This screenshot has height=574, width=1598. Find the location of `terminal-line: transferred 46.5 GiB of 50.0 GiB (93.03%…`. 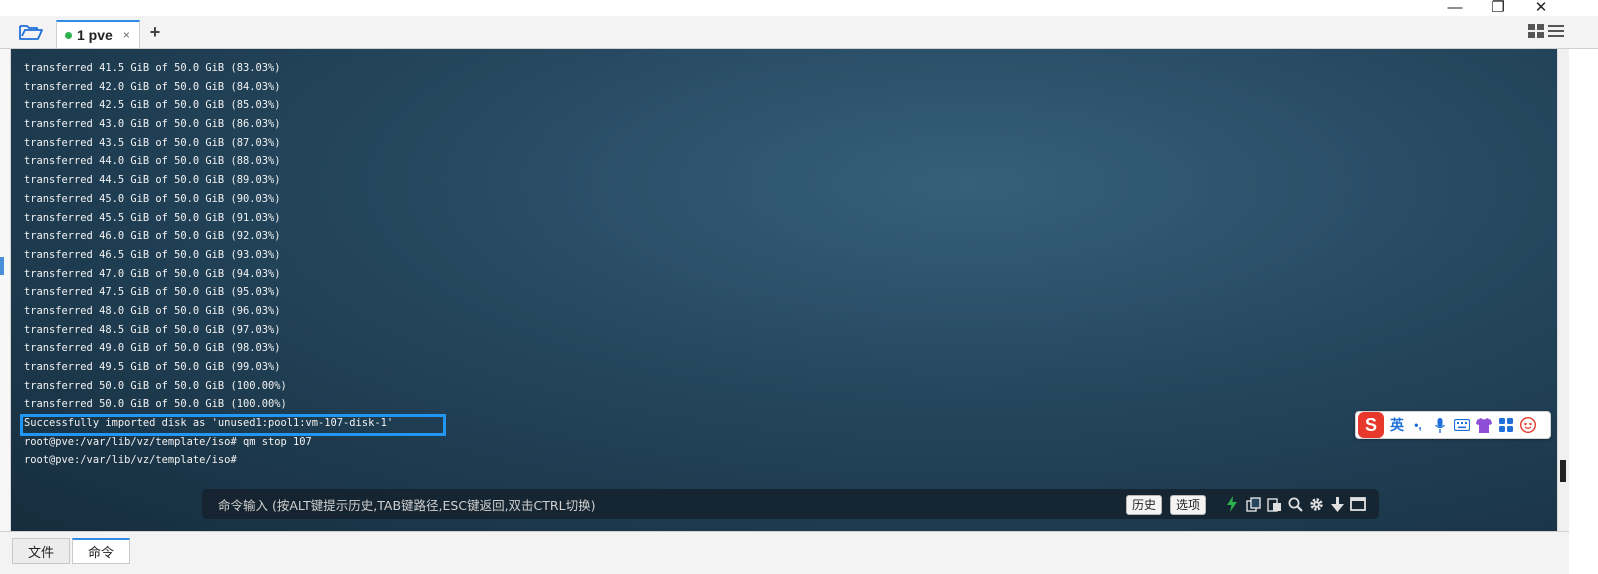

terminal-line: transferred 46.5 GiB of 50.0 GiB (93.03%… is located at coordinates (152, 254).